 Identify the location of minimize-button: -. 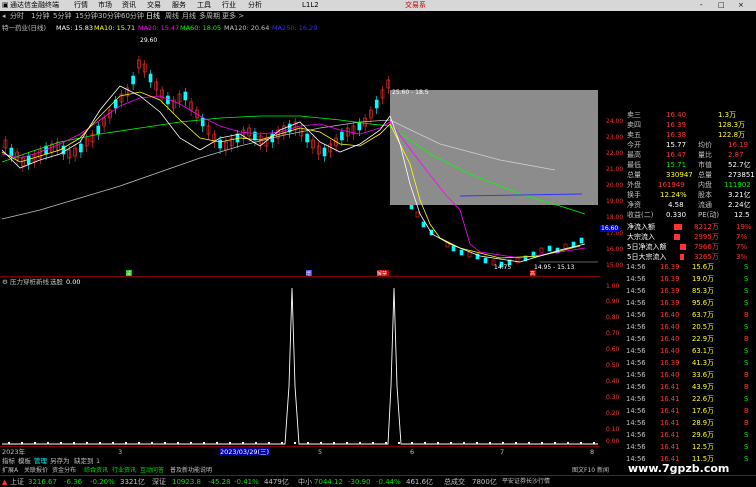
(701, 5).